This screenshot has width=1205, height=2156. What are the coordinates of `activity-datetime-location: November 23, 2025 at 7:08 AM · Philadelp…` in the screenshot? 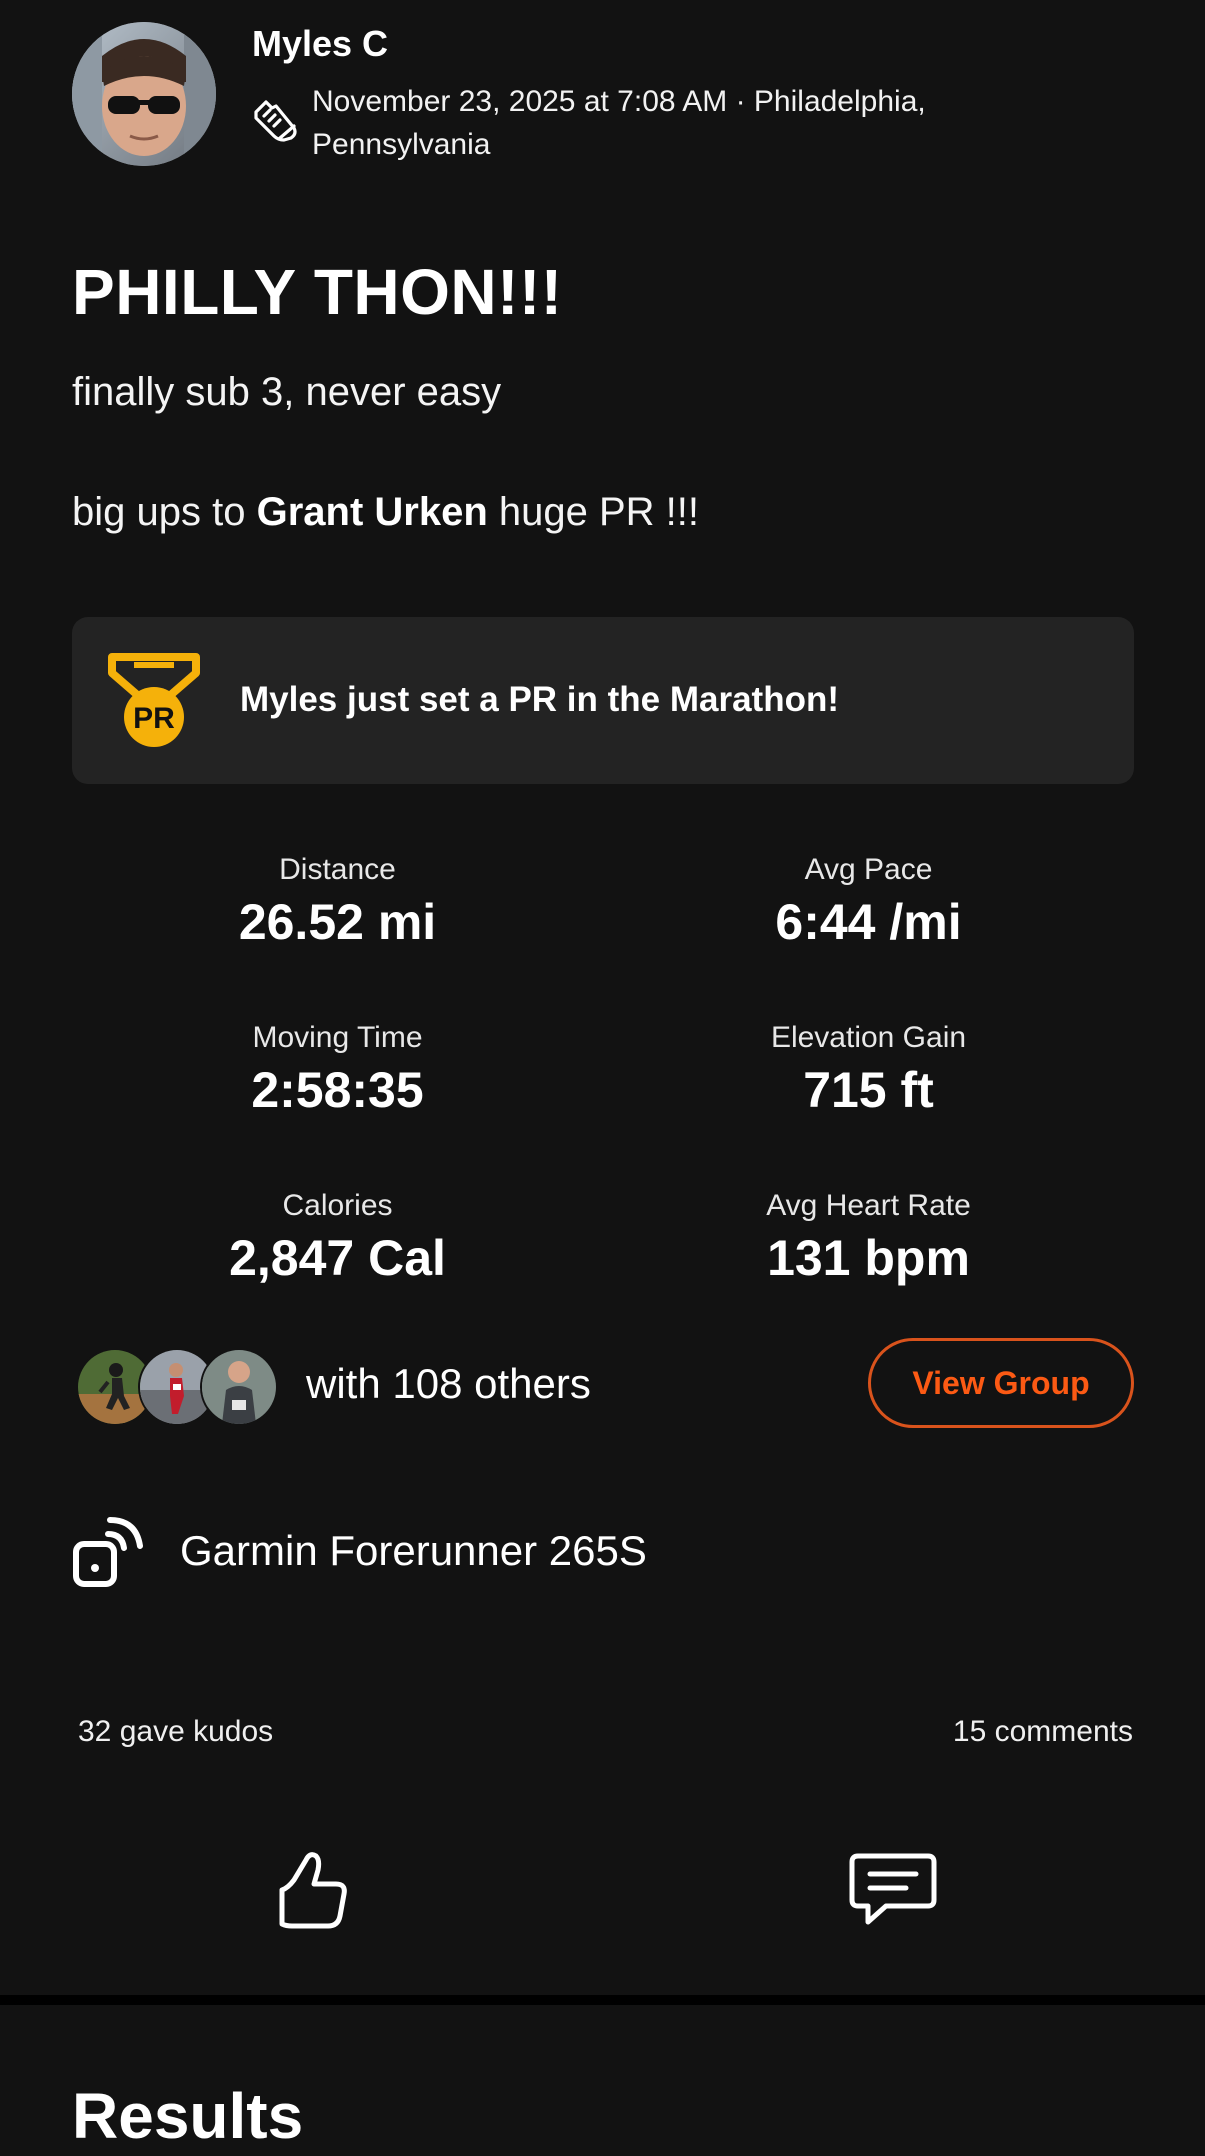 It's located at (619, 123).